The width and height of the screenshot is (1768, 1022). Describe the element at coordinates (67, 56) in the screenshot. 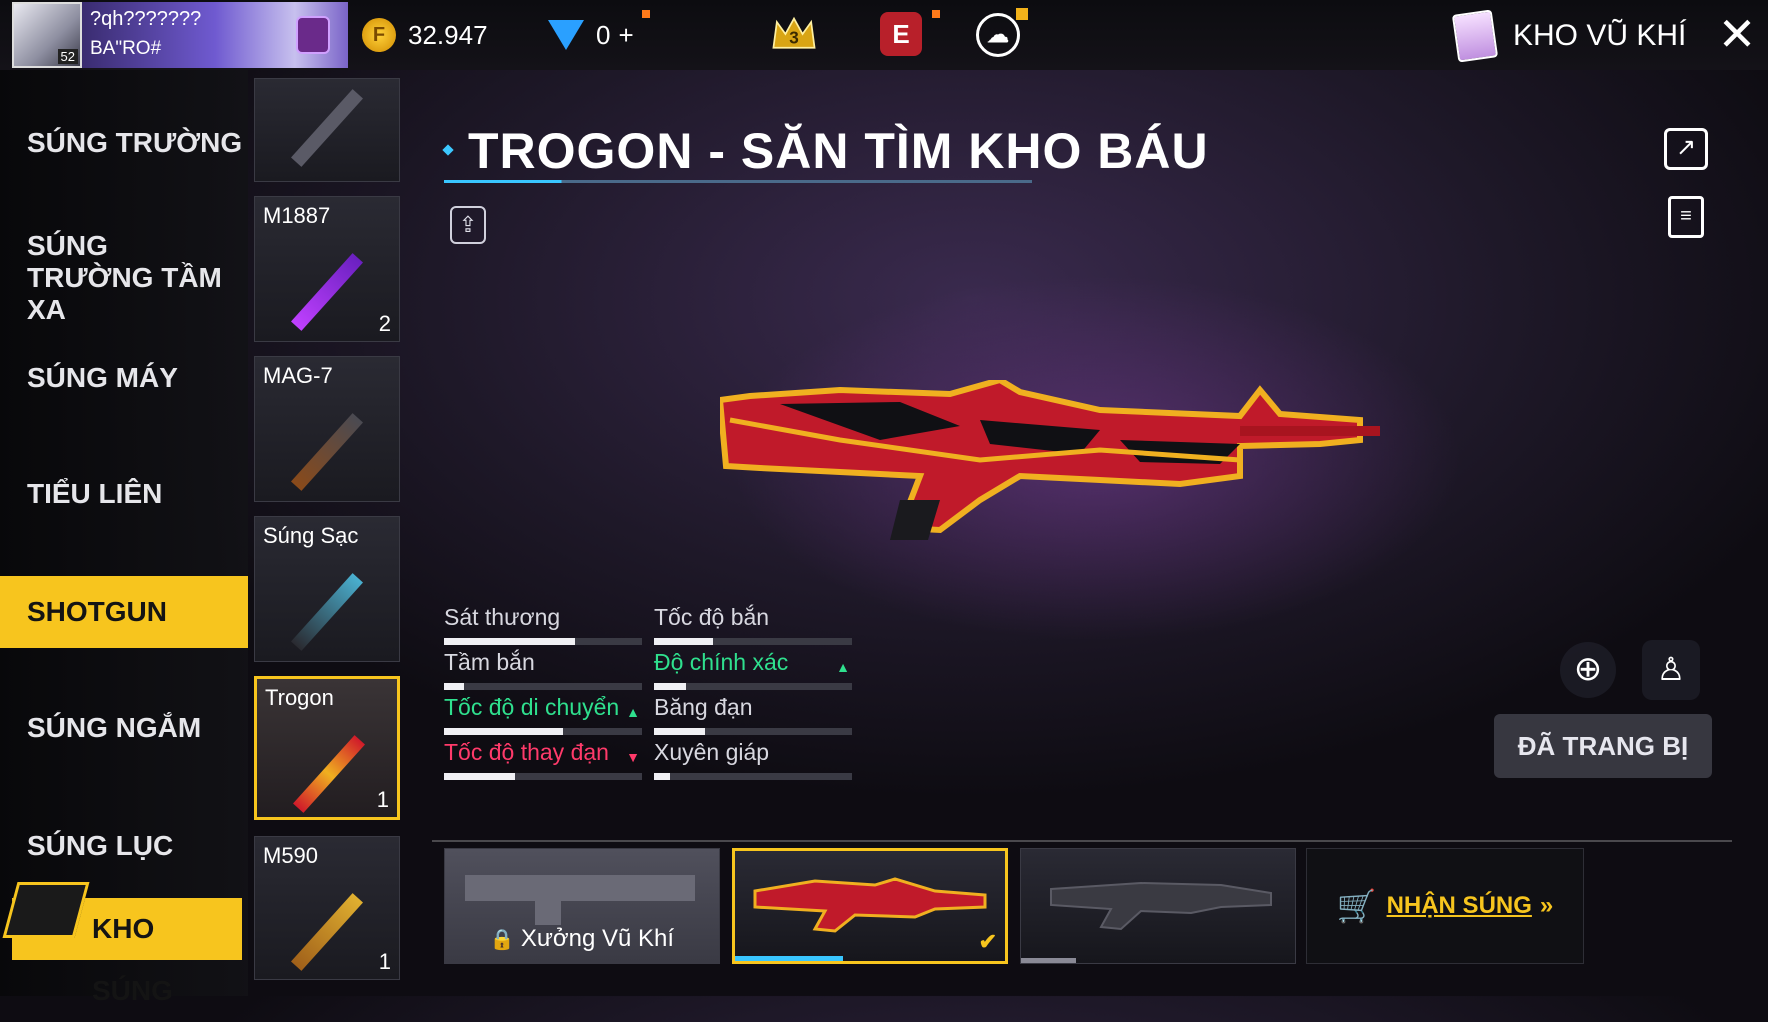

I see `player-level: 52` at that location.